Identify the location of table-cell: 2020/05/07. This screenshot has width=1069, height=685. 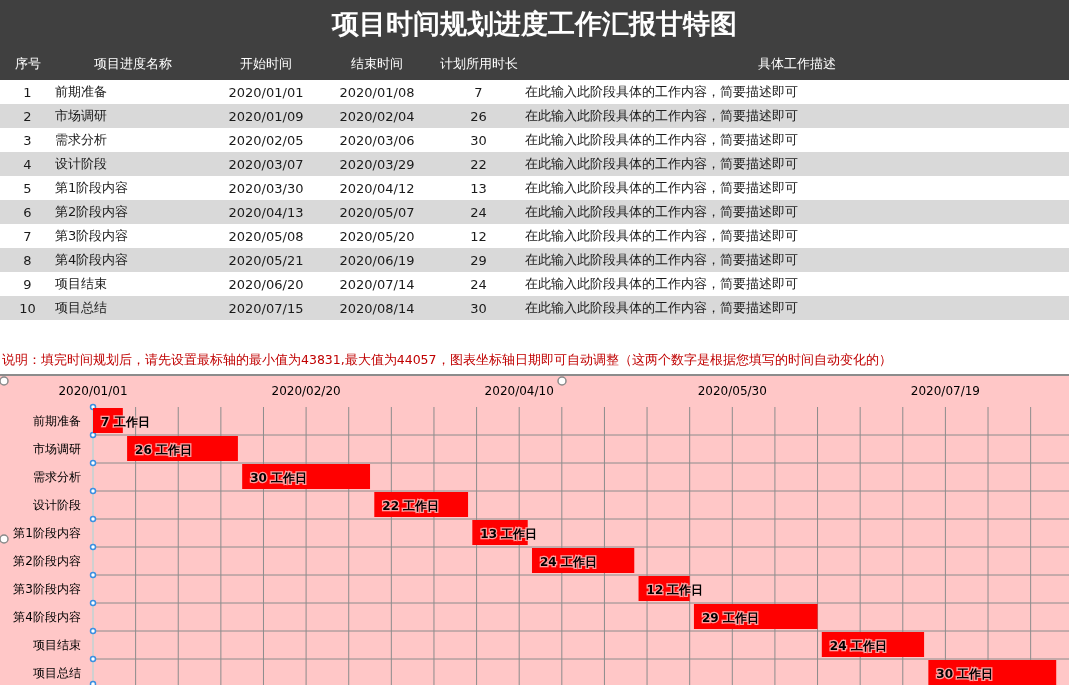
(377, 212).